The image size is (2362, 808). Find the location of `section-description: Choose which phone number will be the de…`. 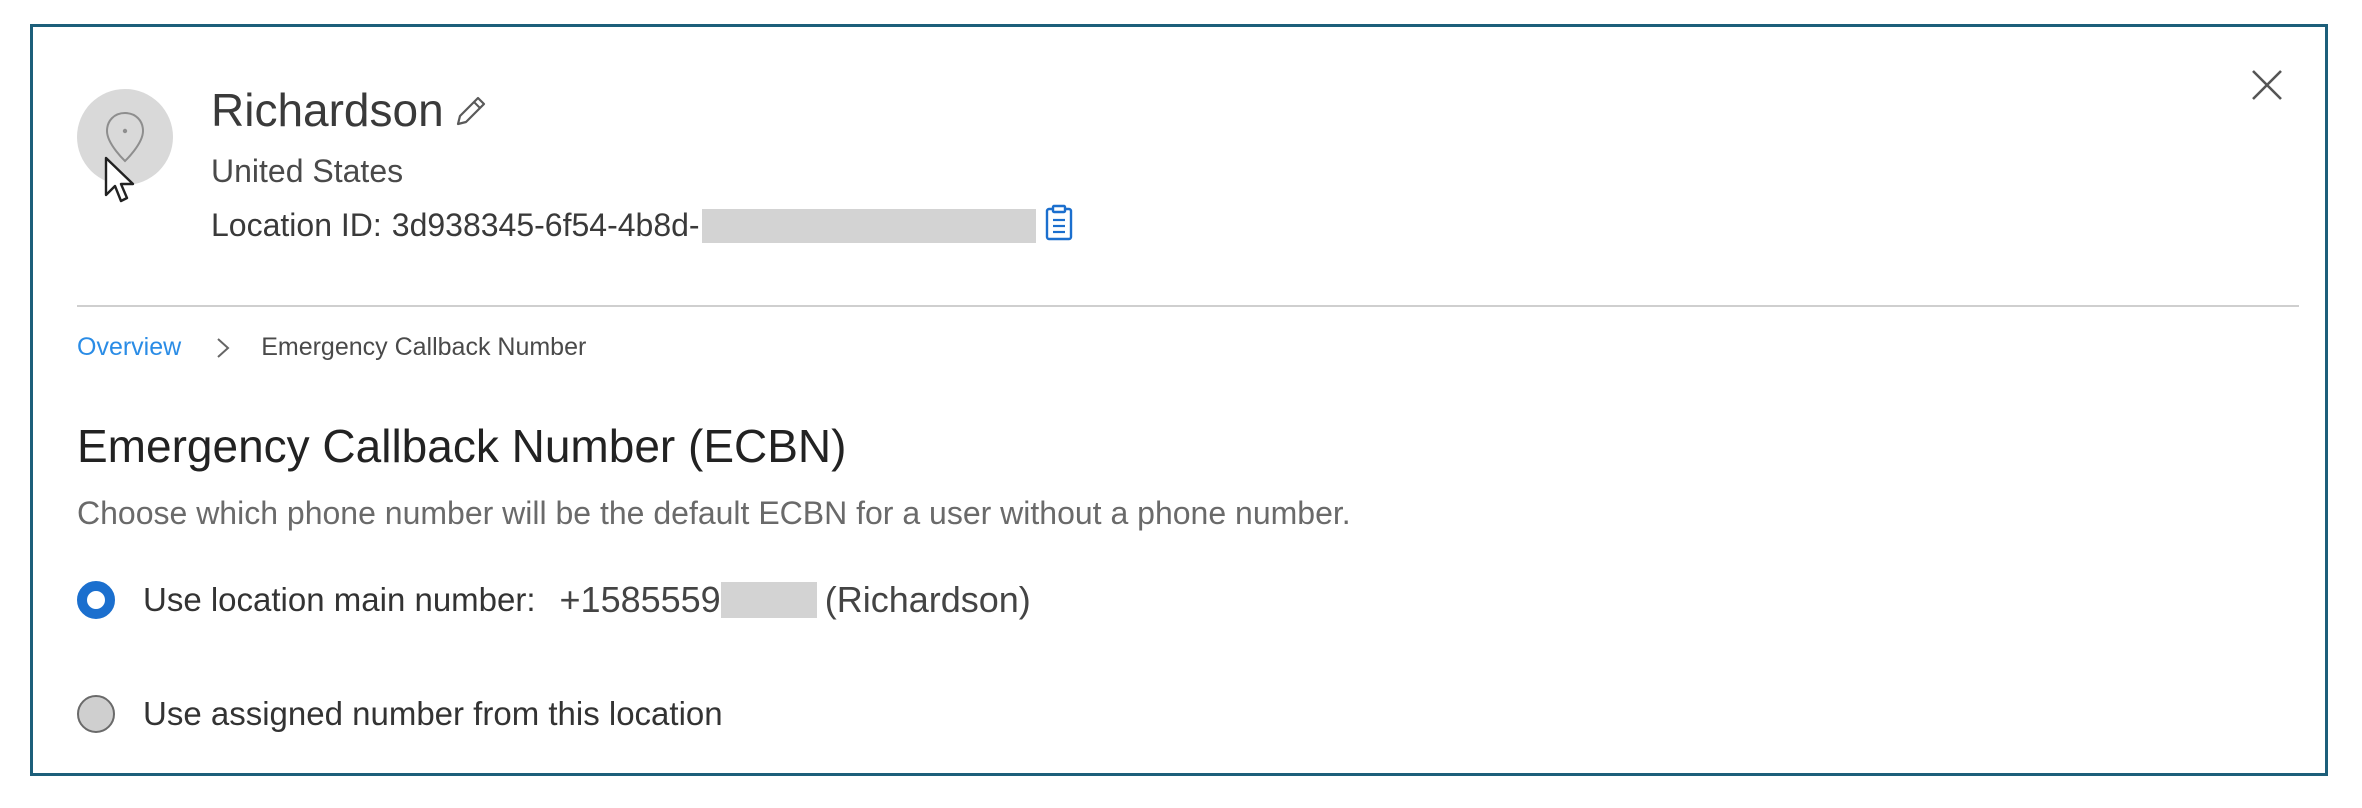

section-description: Choose which phone number will be the de… is located at coordinates (714, 513).